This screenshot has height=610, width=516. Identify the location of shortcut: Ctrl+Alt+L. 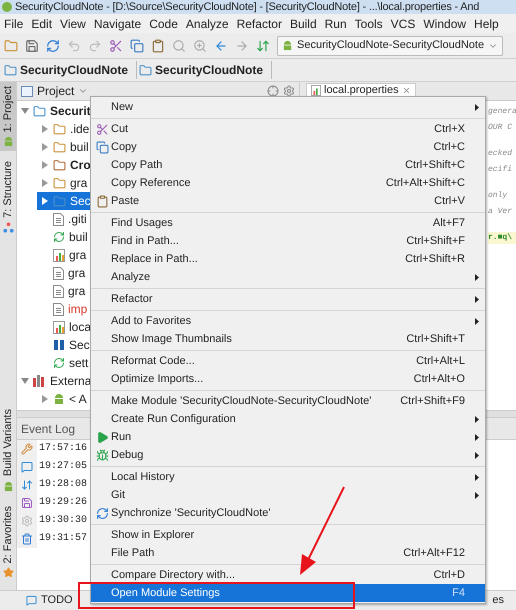
(440, 361).